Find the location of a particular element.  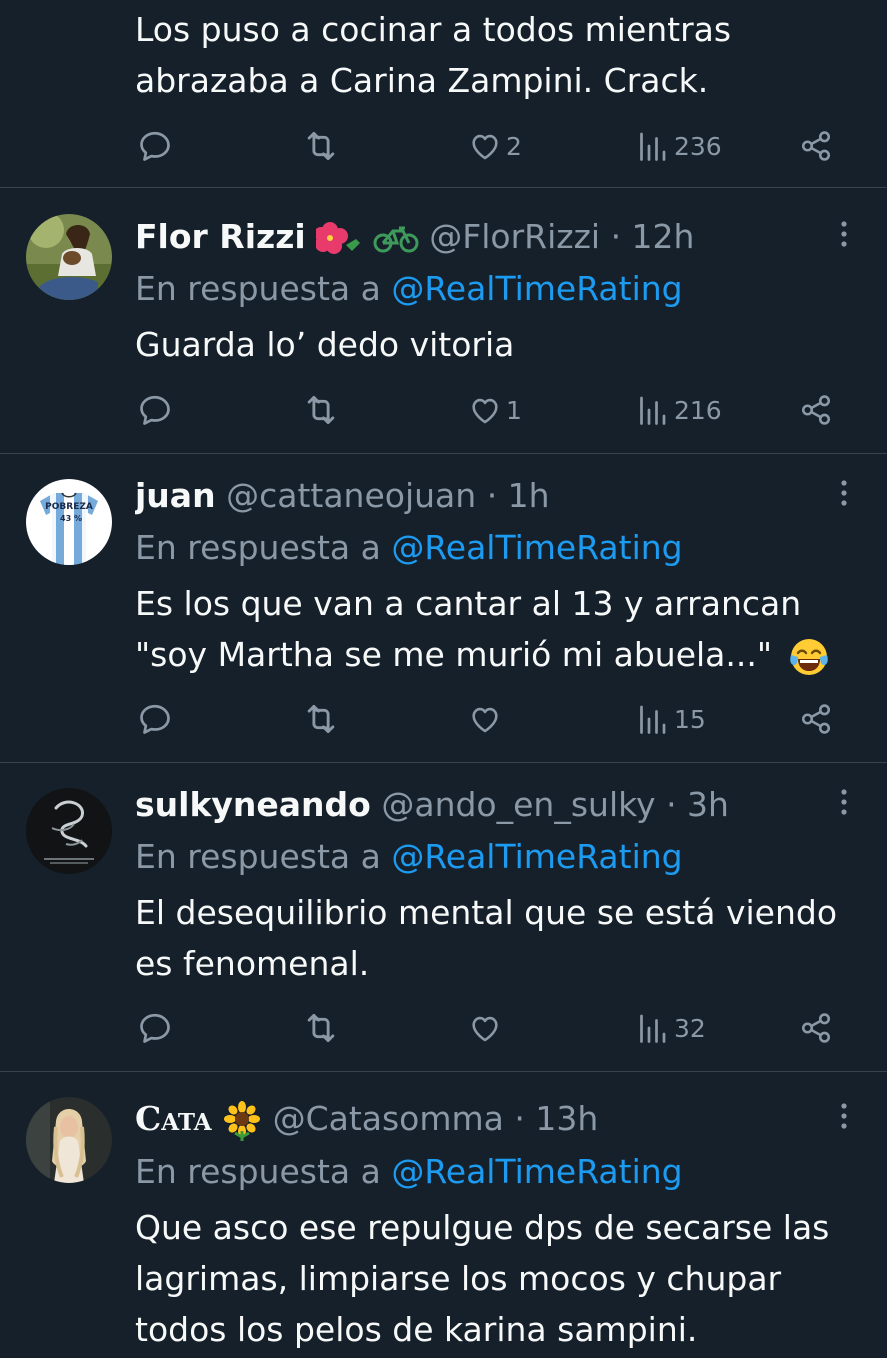

views-count: 32 is located at coordinates (690, 1028).